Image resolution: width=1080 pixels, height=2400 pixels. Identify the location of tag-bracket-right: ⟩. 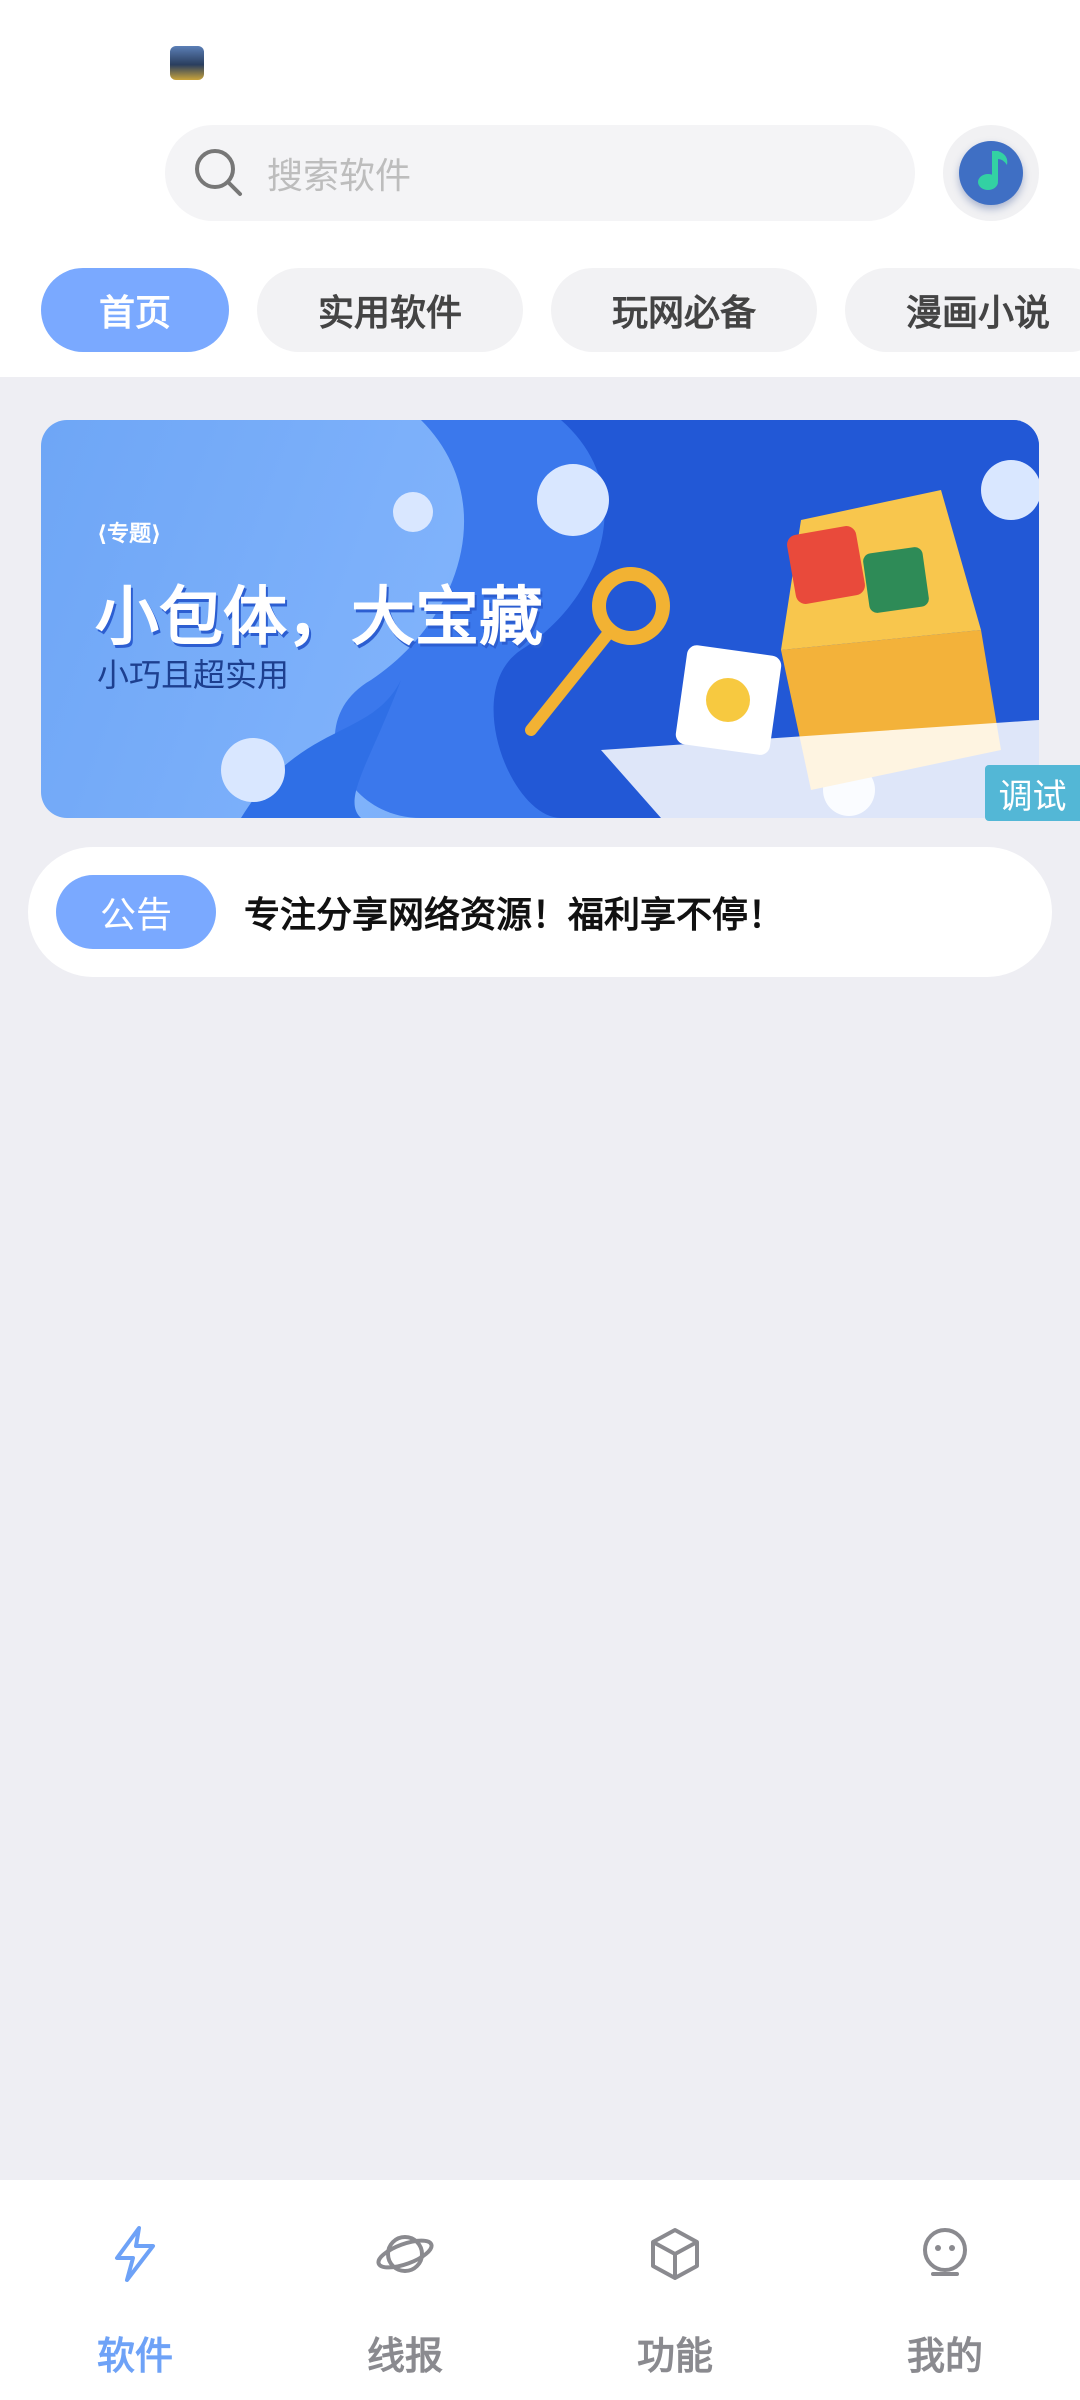
(156, 534).